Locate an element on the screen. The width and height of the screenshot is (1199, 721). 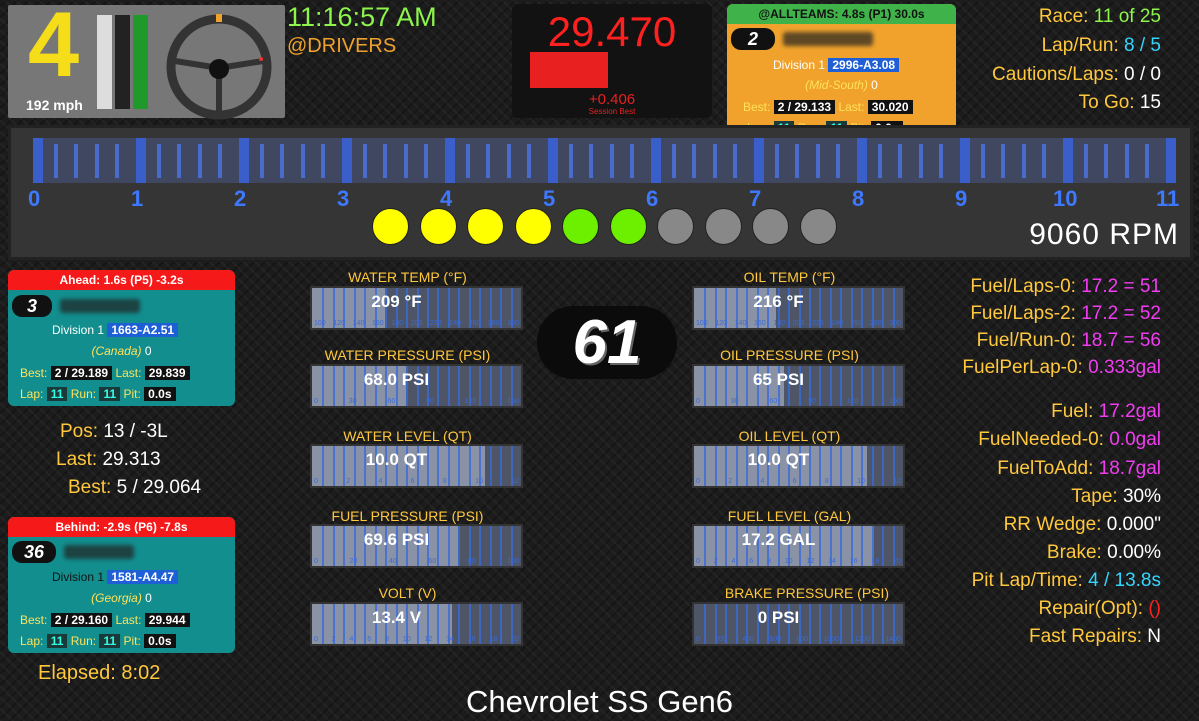
gauge-scale: 0 2 4 6 8 10 12 is located at coordinates (416, 481).